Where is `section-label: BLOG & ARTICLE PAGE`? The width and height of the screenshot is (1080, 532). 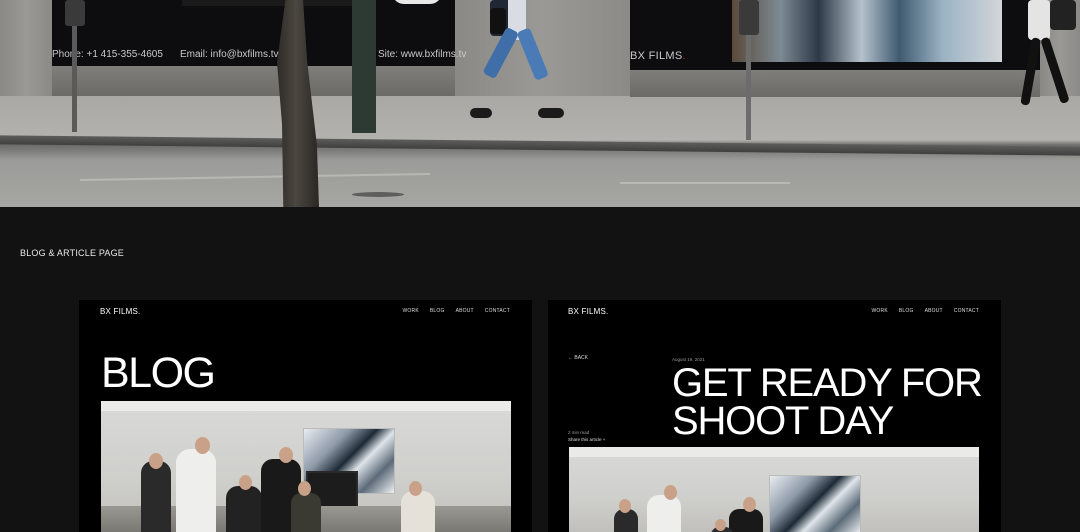
section-label: BLOG & ARTICLE PAGE is located at coordinates (72, 253).